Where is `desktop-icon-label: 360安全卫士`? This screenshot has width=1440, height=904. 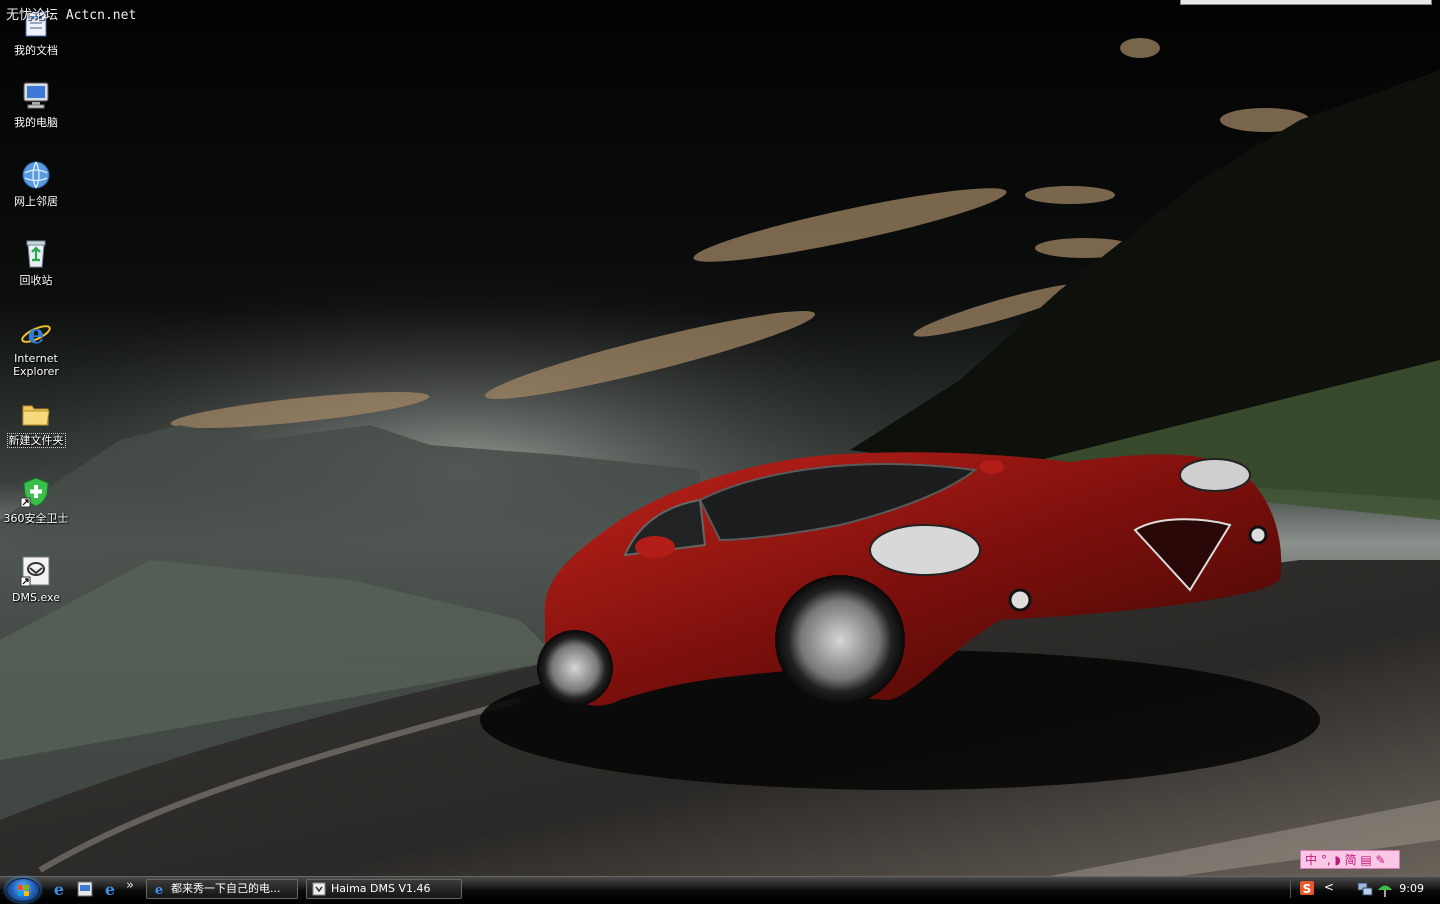 desktop-icon-label: 360安全卫士 is located at coordinates (36, 518).